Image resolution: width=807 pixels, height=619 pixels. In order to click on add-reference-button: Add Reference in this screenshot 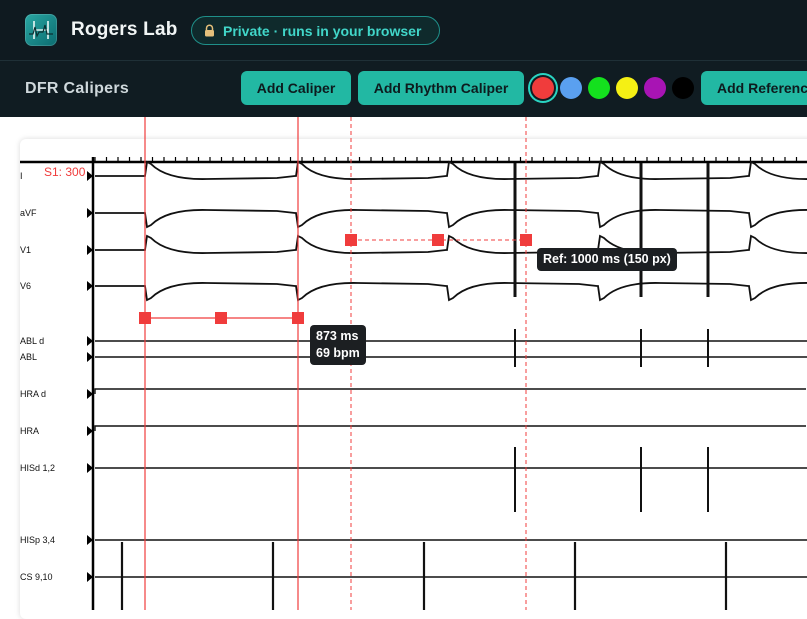, I will do `click(754, 88)`.